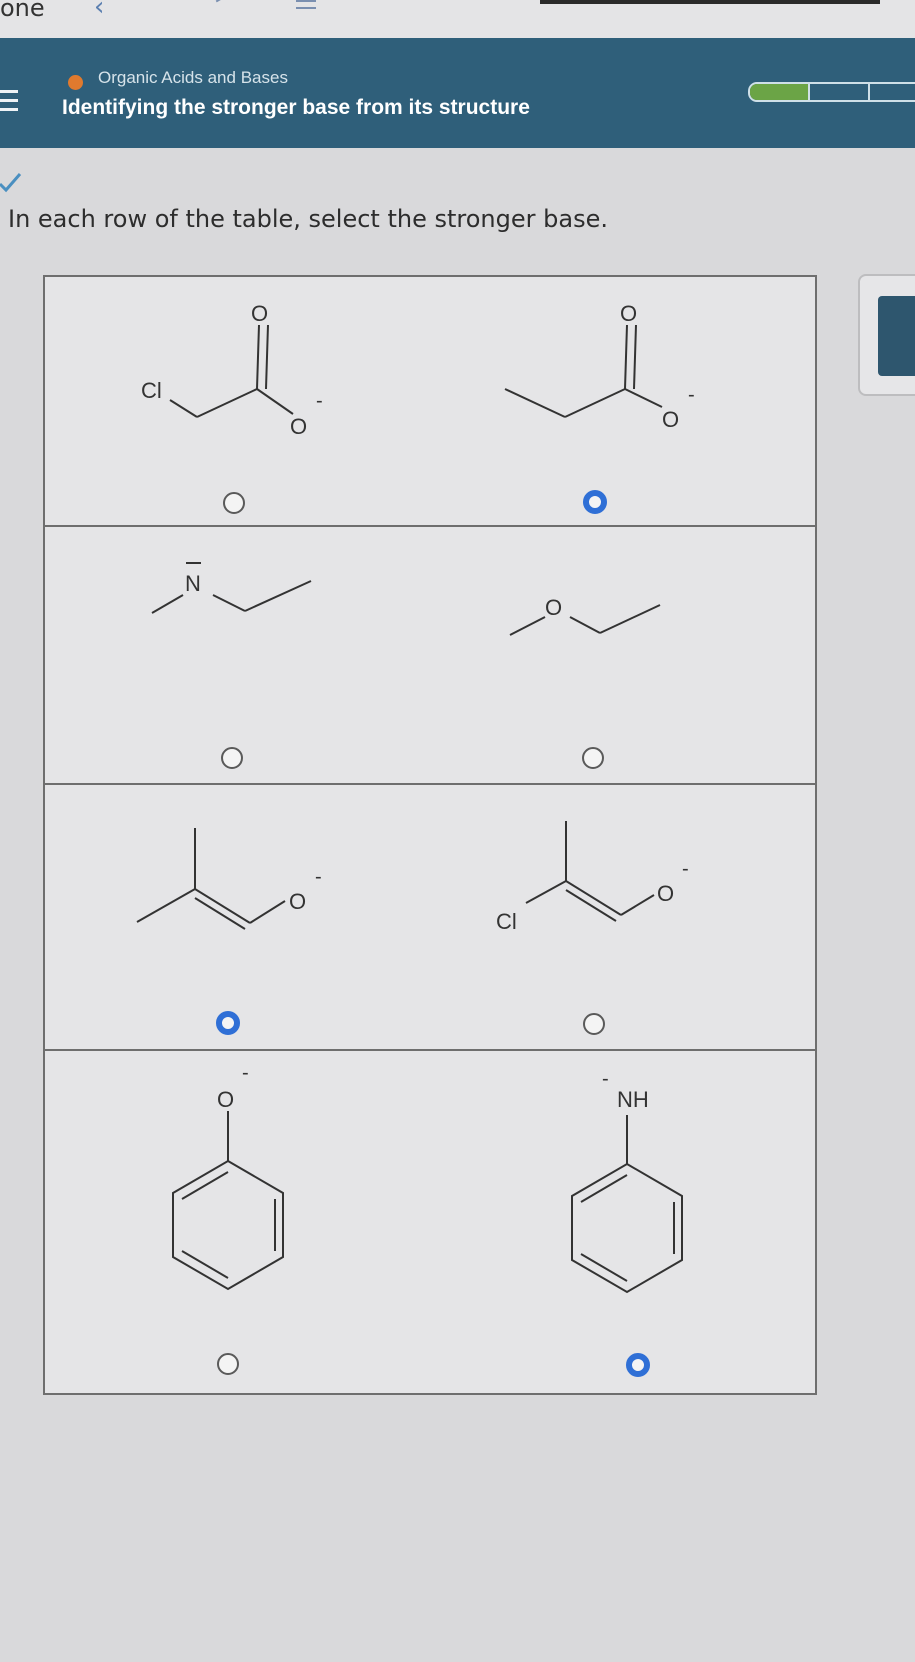 Image resolution: width=915 pixels, height=1662 pixels. I want to click on table-row: N O, so click(430, 655).